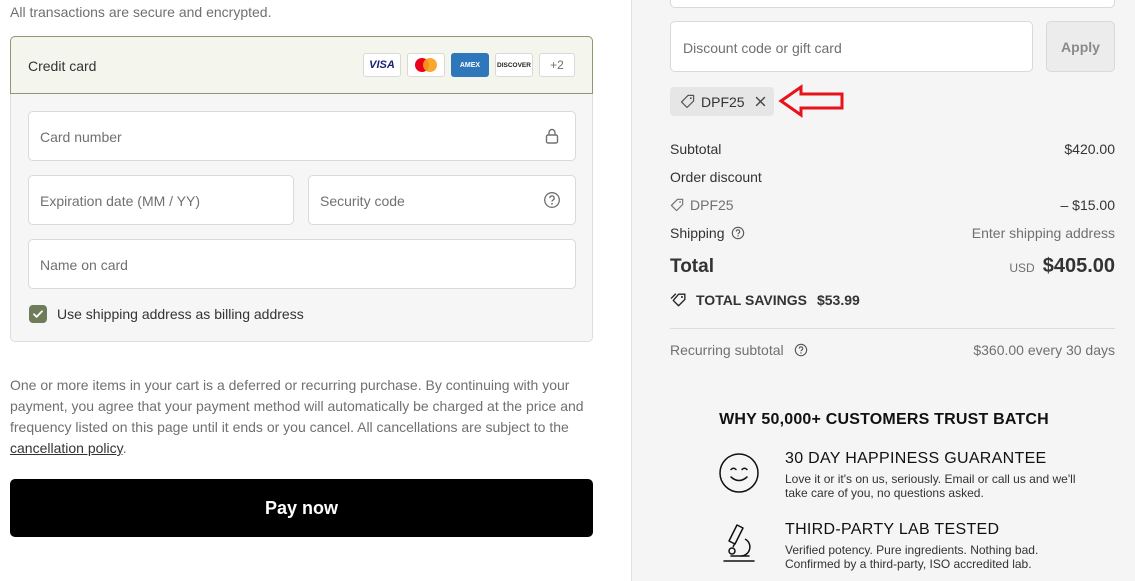  What do you see at coordinates (851, 46) in the screenshot?
I see `discount-code-input: Discount code or gift card` at bounding box center [851, 46].